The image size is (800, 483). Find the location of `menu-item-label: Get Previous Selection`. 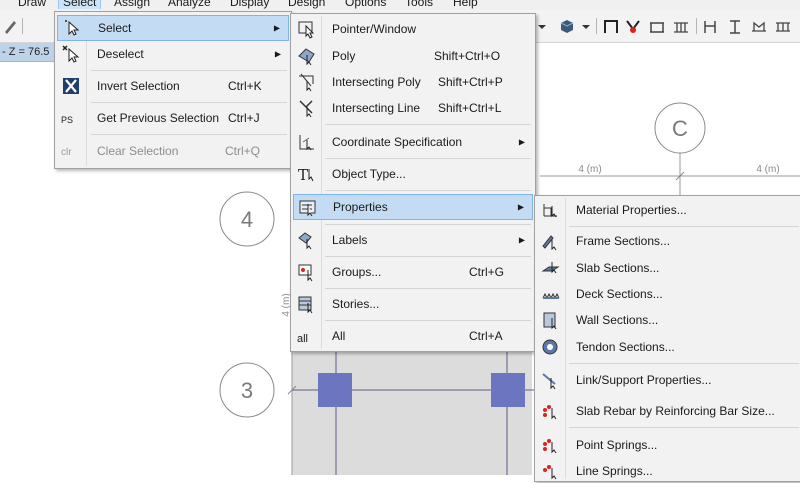

menu-item-label: Get Previous Selection is located at coordinates (158, 118).